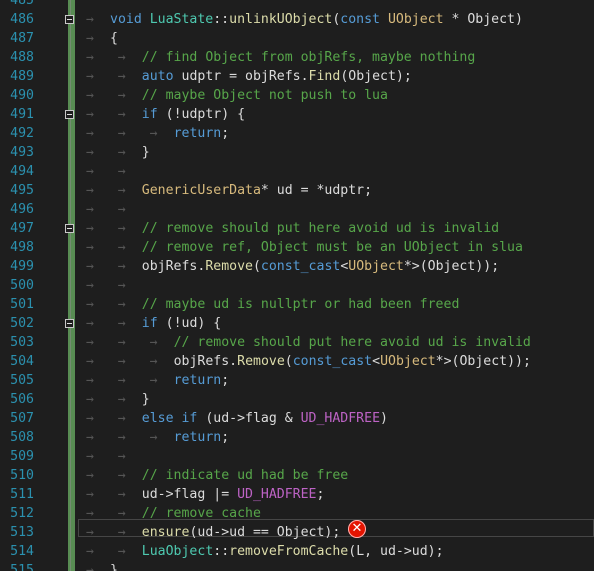 This screenshot has width=594, height=571. Describe the element at coordinates (257, 190) in the screenshot. I see `code-line: GenericUserData* ud = *udptr;` at that location.